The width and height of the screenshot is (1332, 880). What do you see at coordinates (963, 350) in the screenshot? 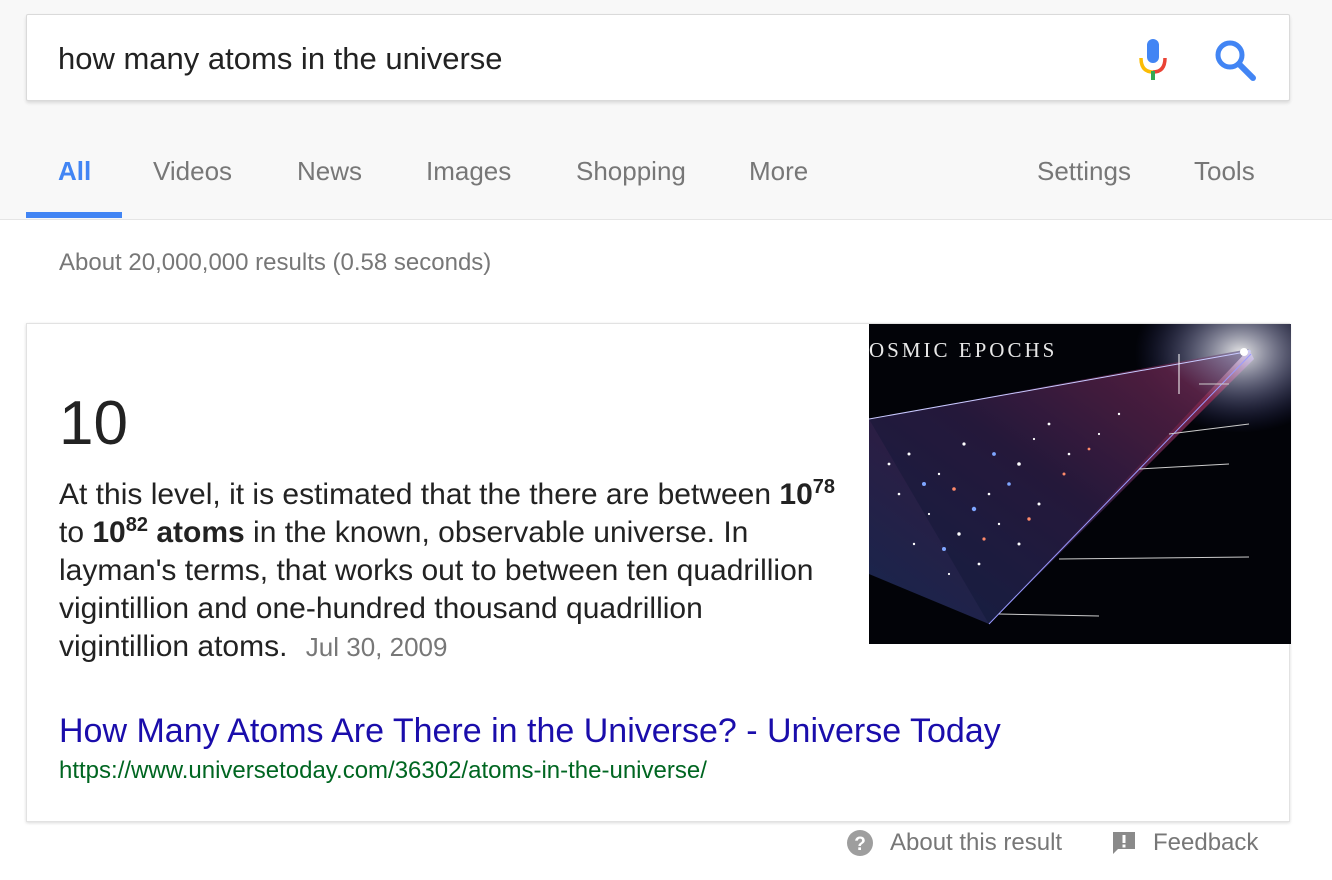
I see `image-caption: OSMIC EPOCHS` at bounding box center [963, 350].